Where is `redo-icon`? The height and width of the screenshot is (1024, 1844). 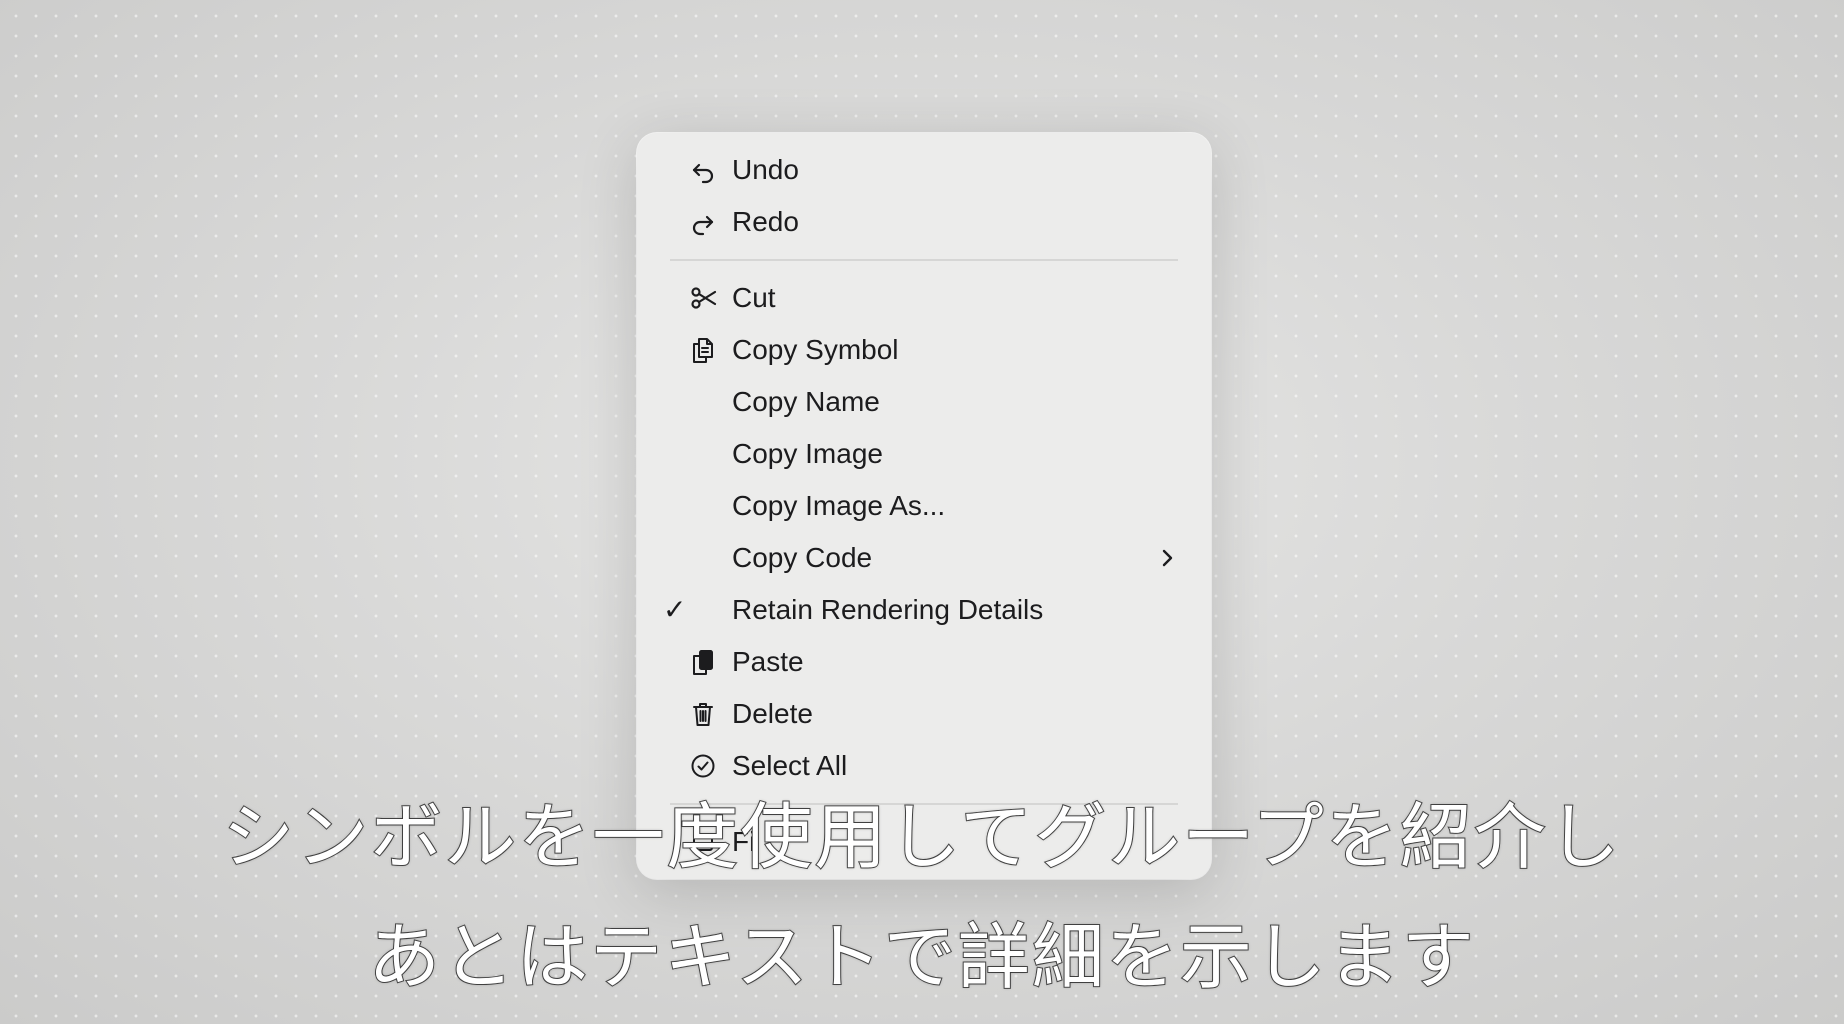 redo-icon is located at coordinates (703, 222).